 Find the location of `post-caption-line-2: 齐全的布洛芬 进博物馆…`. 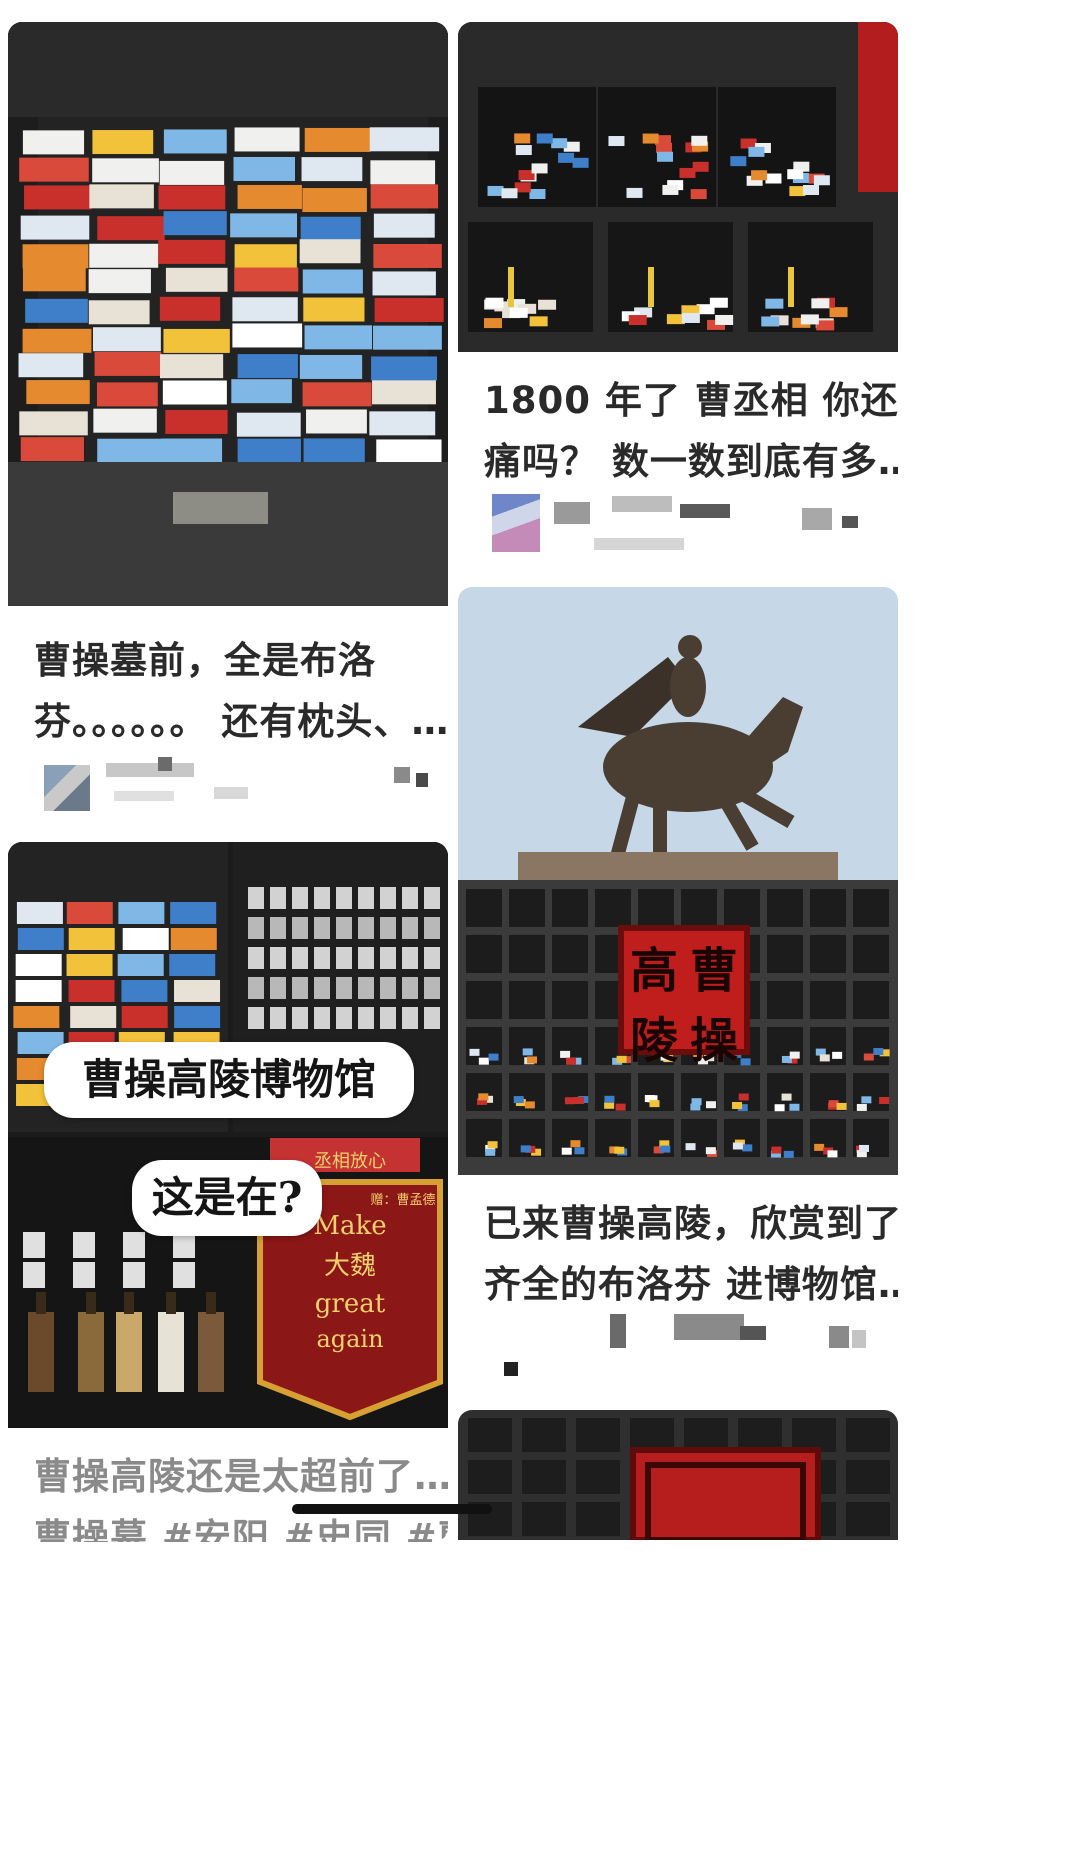

post-caption-line-2: 齐全的布洛芬 进博物馆… is located at coordinates (691, 1284).